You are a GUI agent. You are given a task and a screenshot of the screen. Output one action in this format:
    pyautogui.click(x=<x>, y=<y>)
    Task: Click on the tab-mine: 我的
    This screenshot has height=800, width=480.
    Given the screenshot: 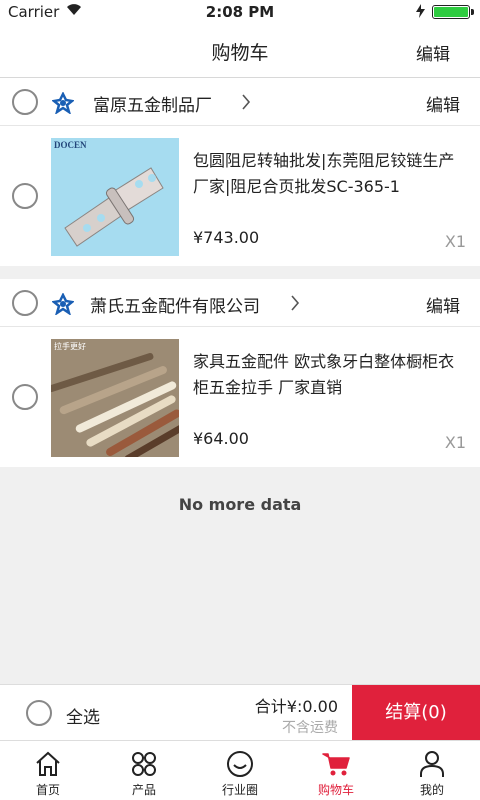 What is the action you would take?
    pyautogui.click(x=432, y=770)
    